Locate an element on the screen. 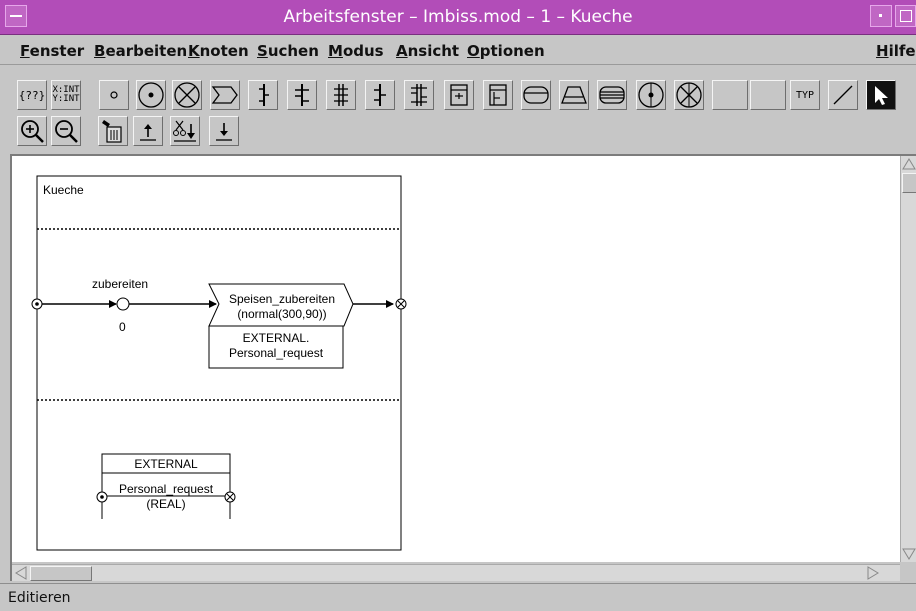  place-tokens: 0 is located at coordinates (122, 327).